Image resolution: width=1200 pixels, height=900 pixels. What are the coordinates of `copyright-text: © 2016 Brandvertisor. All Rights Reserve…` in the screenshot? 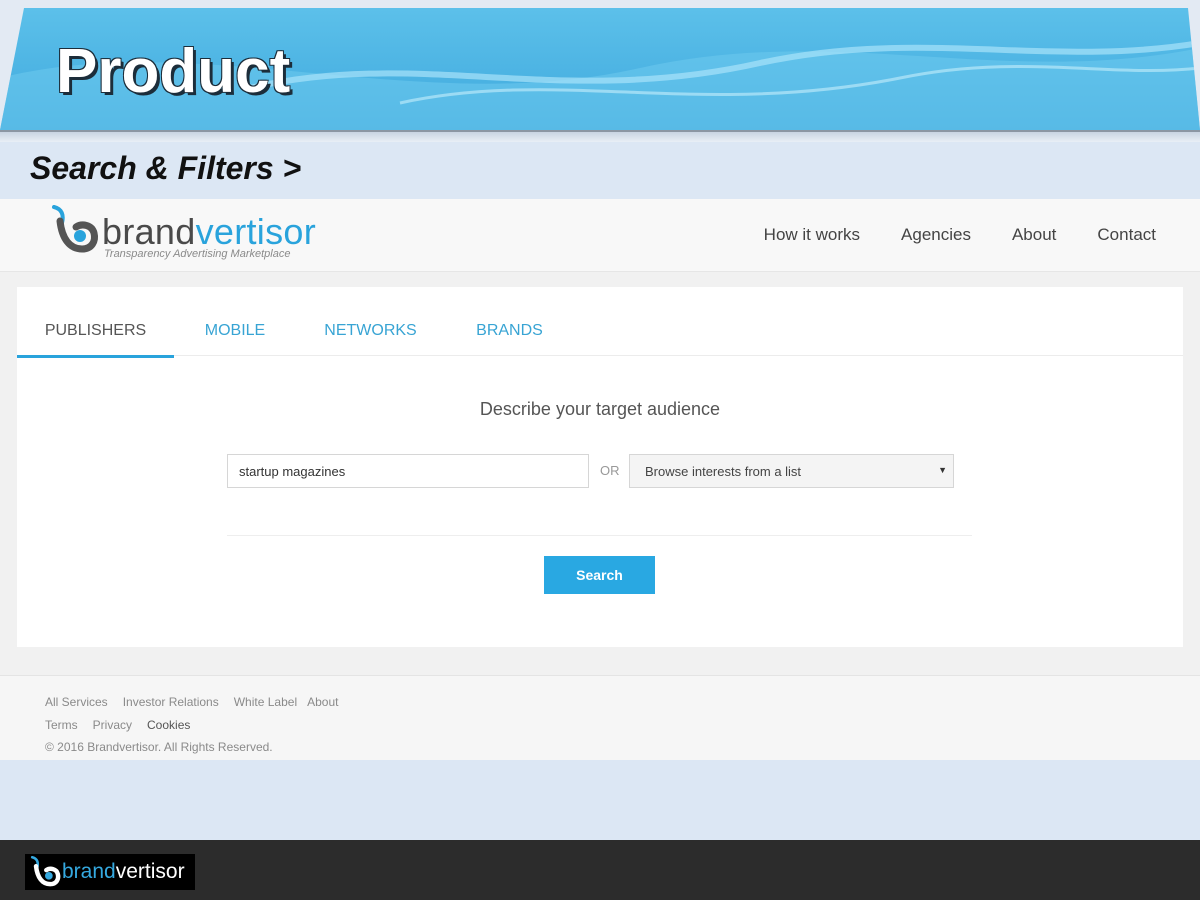 It's located at (159, 747).